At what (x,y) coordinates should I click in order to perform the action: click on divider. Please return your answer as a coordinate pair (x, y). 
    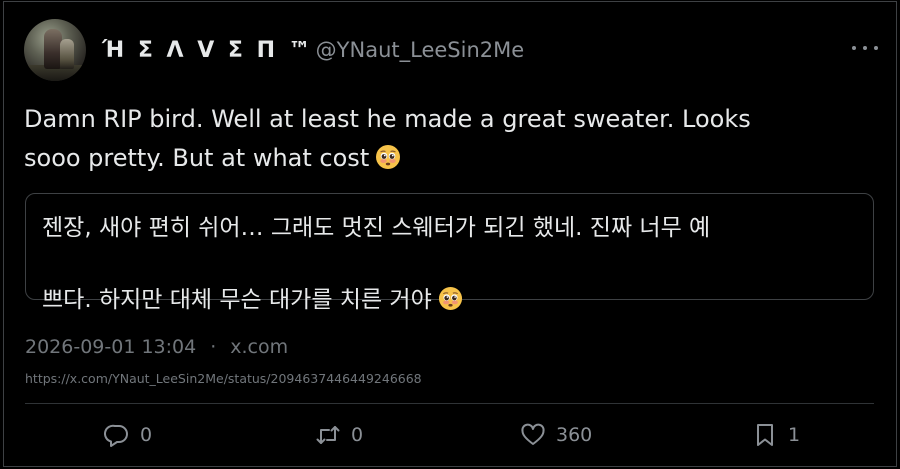
    Looking at the image, I should click on (449, 403).